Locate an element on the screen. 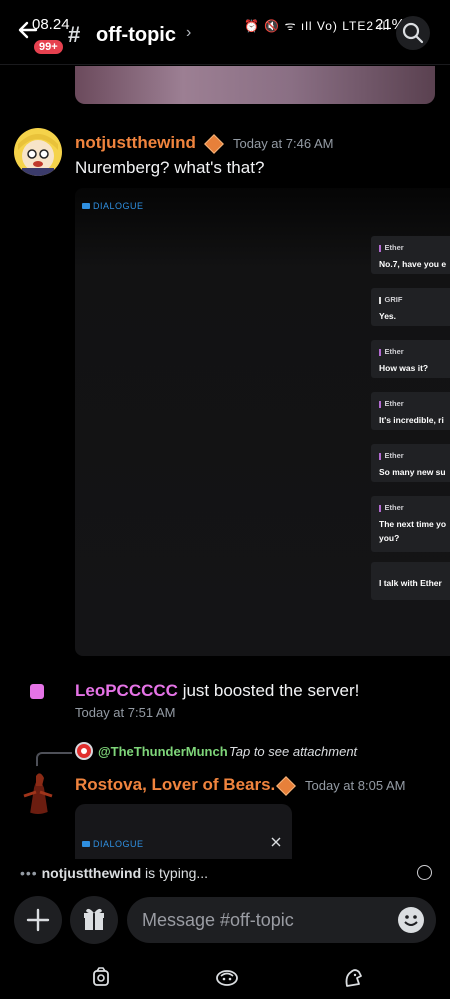 The image size is (450, 999). dialogue-line: Ether The next time yo you? is located at coordinates (410, 524).